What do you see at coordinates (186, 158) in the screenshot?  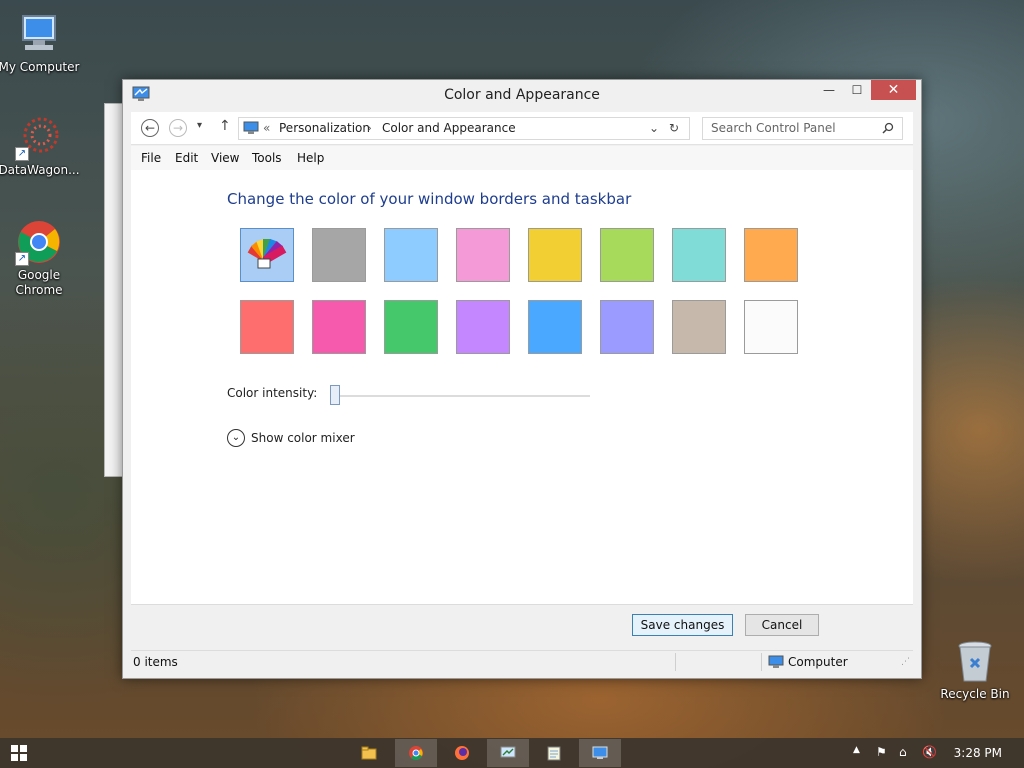 I see `menu-edit: Edit` at bounding box center [186, 158].